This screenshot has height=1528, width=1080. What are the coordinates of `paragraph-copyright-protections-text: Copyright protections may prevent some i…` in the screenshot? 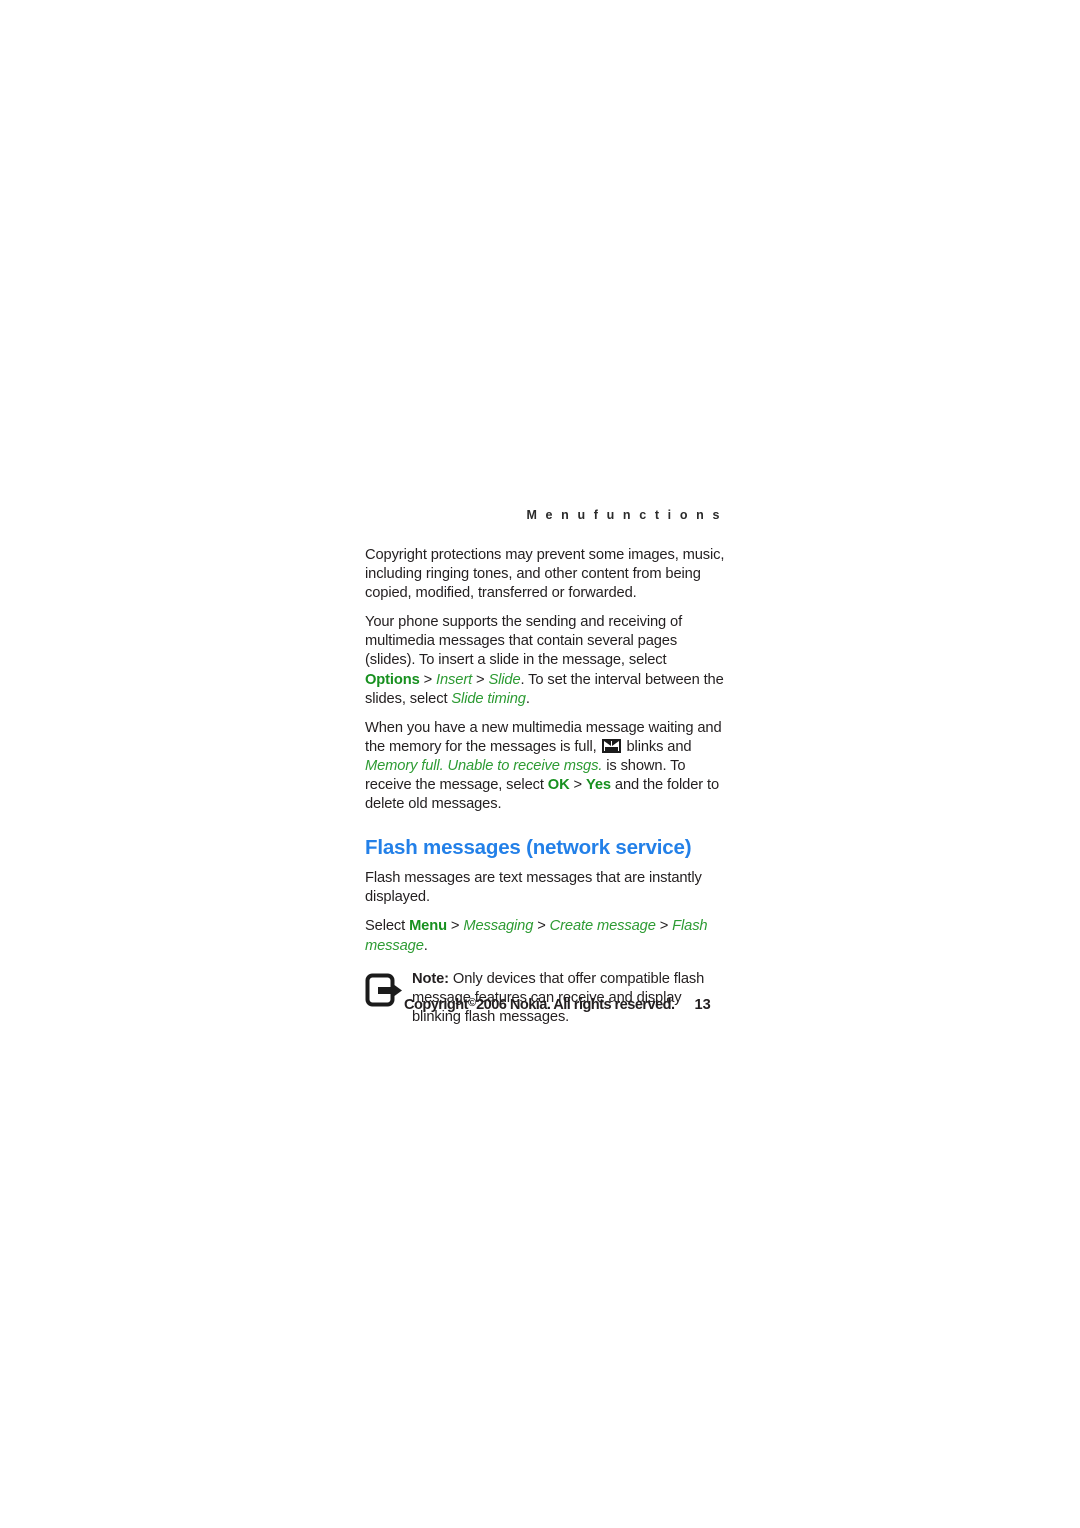 It's located at (545, 574).